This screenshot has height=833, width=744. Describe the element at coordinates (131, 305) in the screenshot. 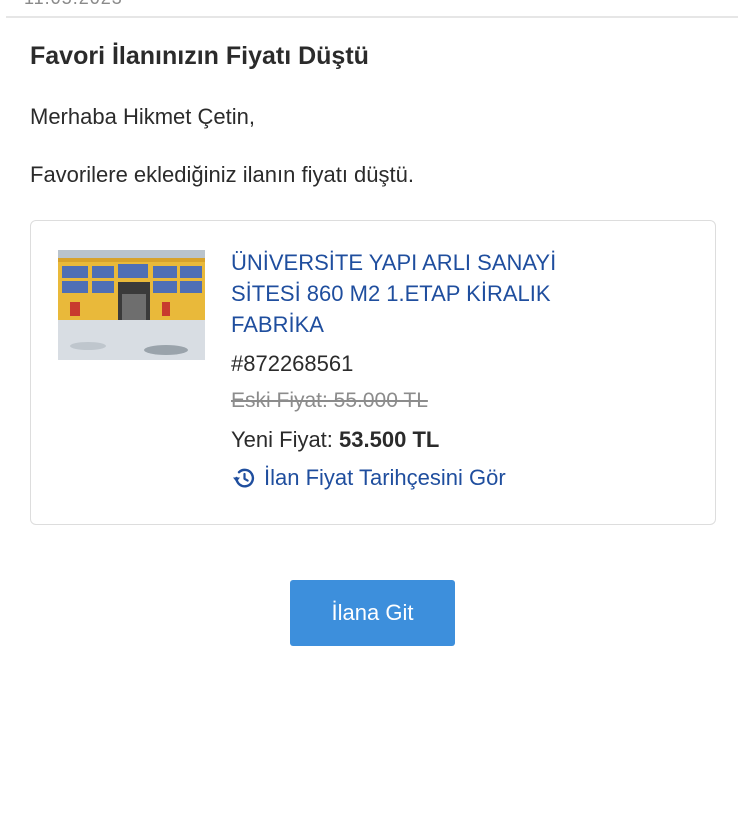

I see `listing-thumbnail` at that location.